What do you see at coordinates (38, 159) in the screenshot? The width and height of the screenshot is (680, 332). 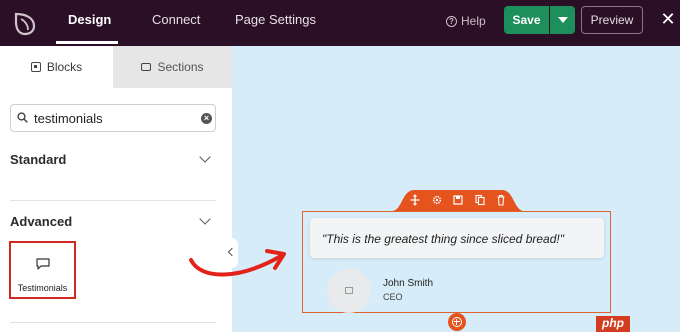 I see `section-standard: Standard` at bounding box center [38, 159].